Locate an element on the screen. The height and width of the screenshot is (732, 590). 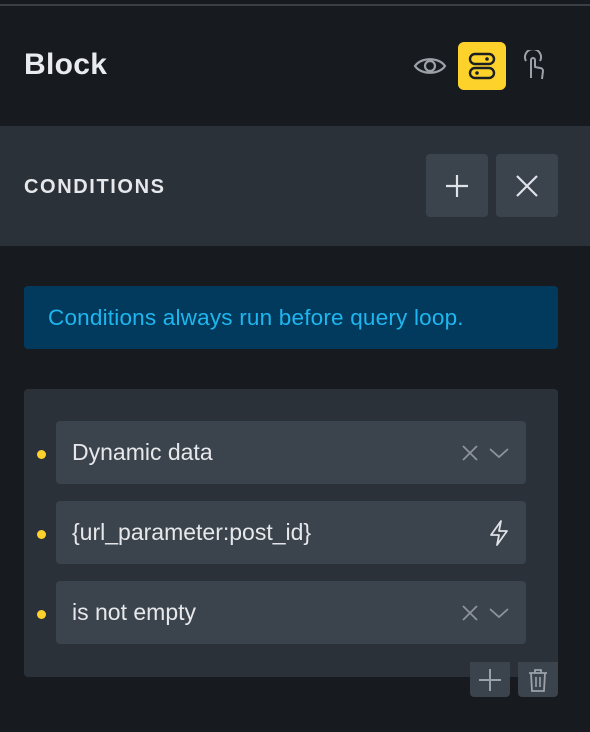
conditions-icon is located at coordinates (482, 66).